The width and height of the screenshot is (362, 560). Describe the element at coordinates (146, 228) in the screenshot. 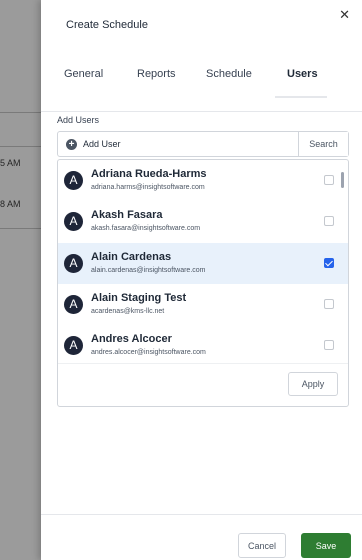

I see `user-email: akash.fasara@insightsoftware.com` at that location.